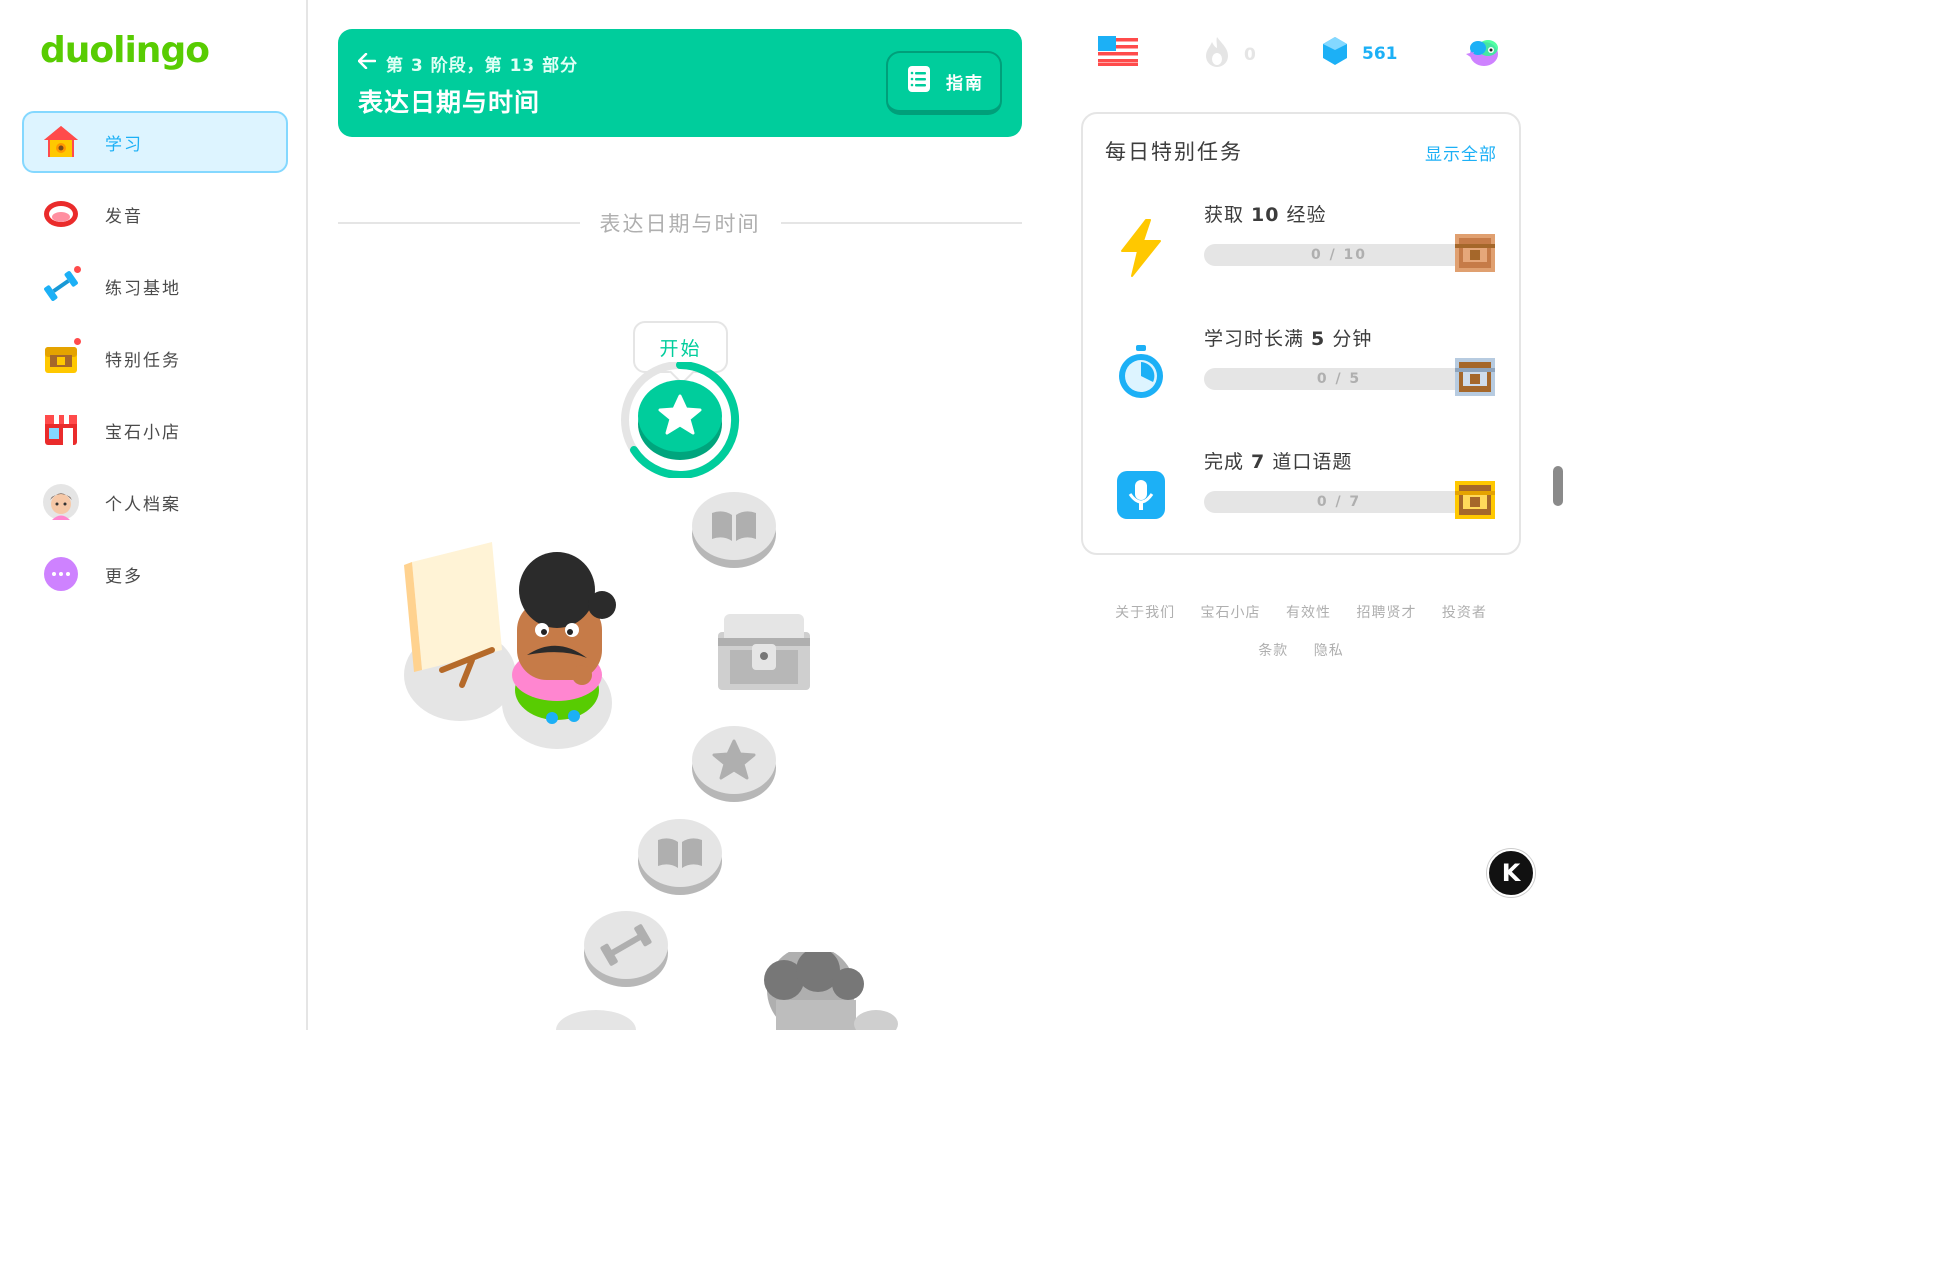  What do you see at coordinates (155, 214) in the screenshot?
I see `sidebar-item-pronunciation: 发音` at bounding box center [155, 214].